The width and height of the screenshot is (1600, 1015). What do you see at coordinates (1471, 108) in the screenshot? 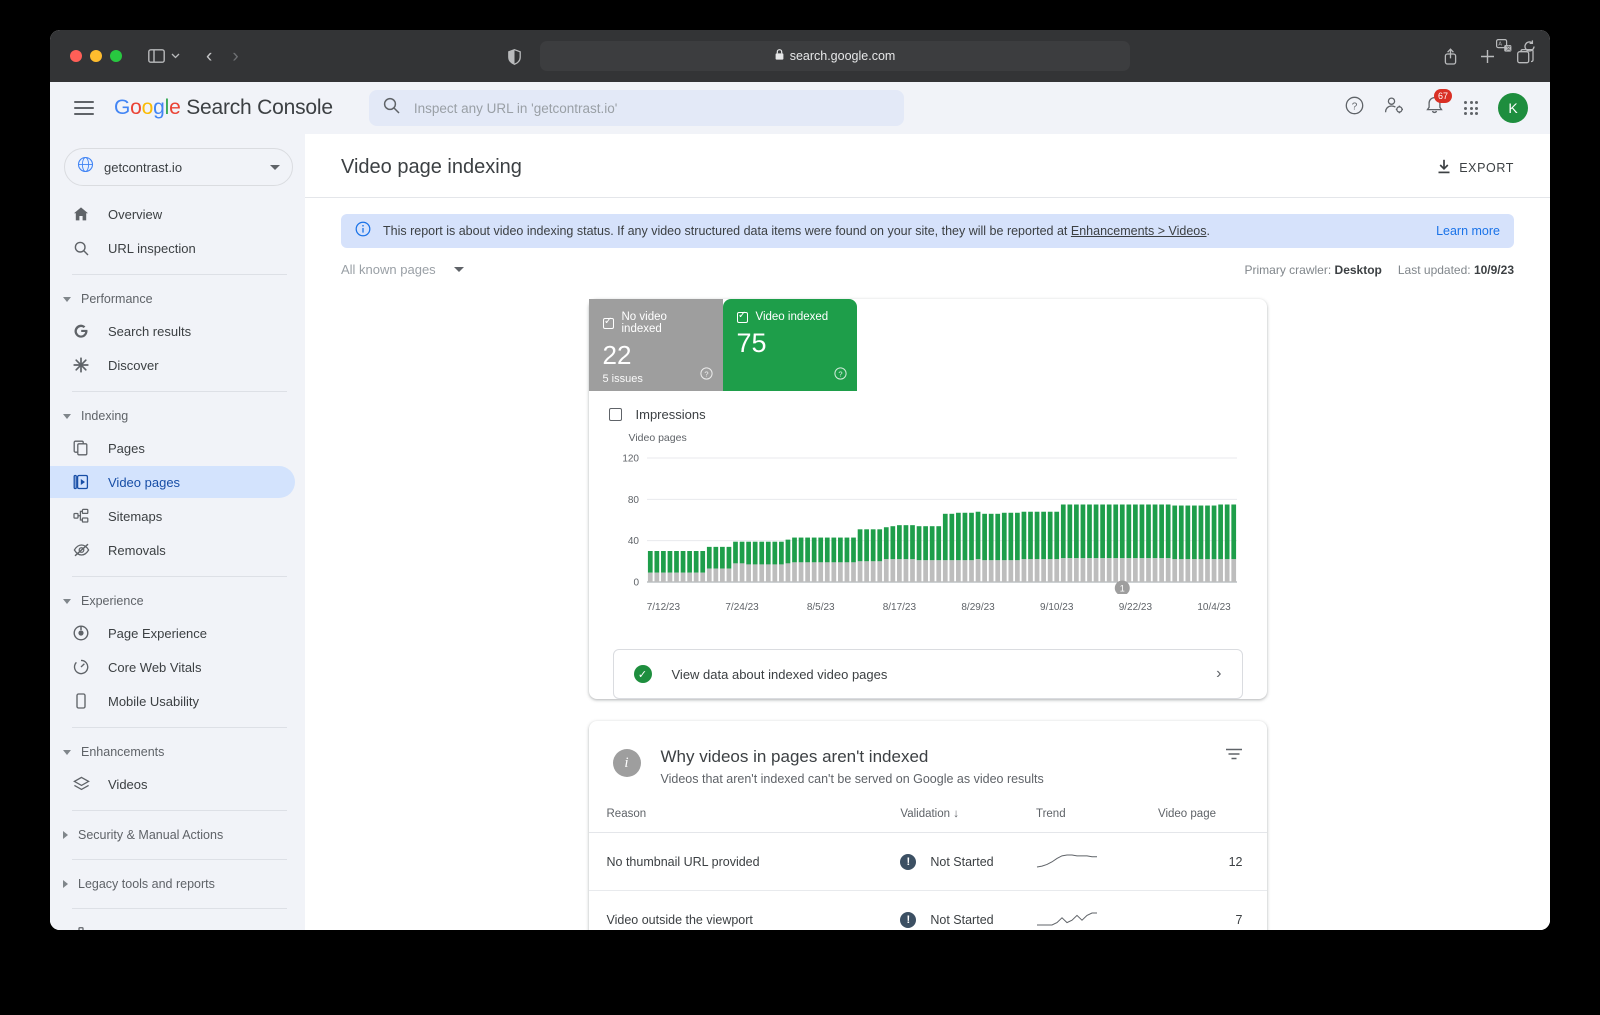
I see `apps-grid-icon` at bounding box center [1471, 108].